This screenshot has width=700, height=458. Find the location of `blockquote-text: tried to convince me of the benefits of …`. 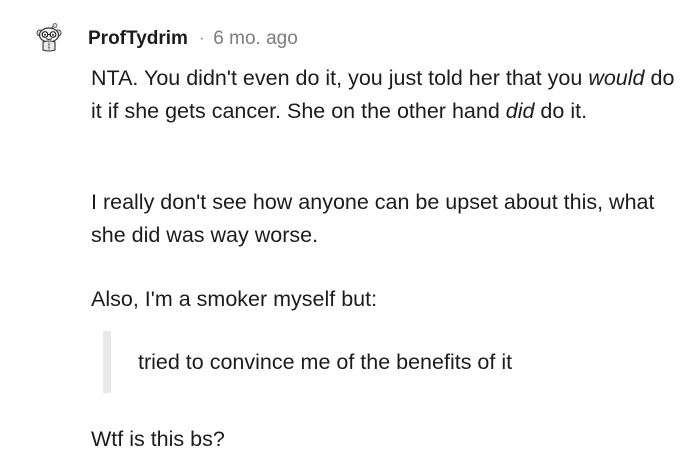

blockquote-text: tried to convince me of the benefits of … is located at coordinates (325, 361).